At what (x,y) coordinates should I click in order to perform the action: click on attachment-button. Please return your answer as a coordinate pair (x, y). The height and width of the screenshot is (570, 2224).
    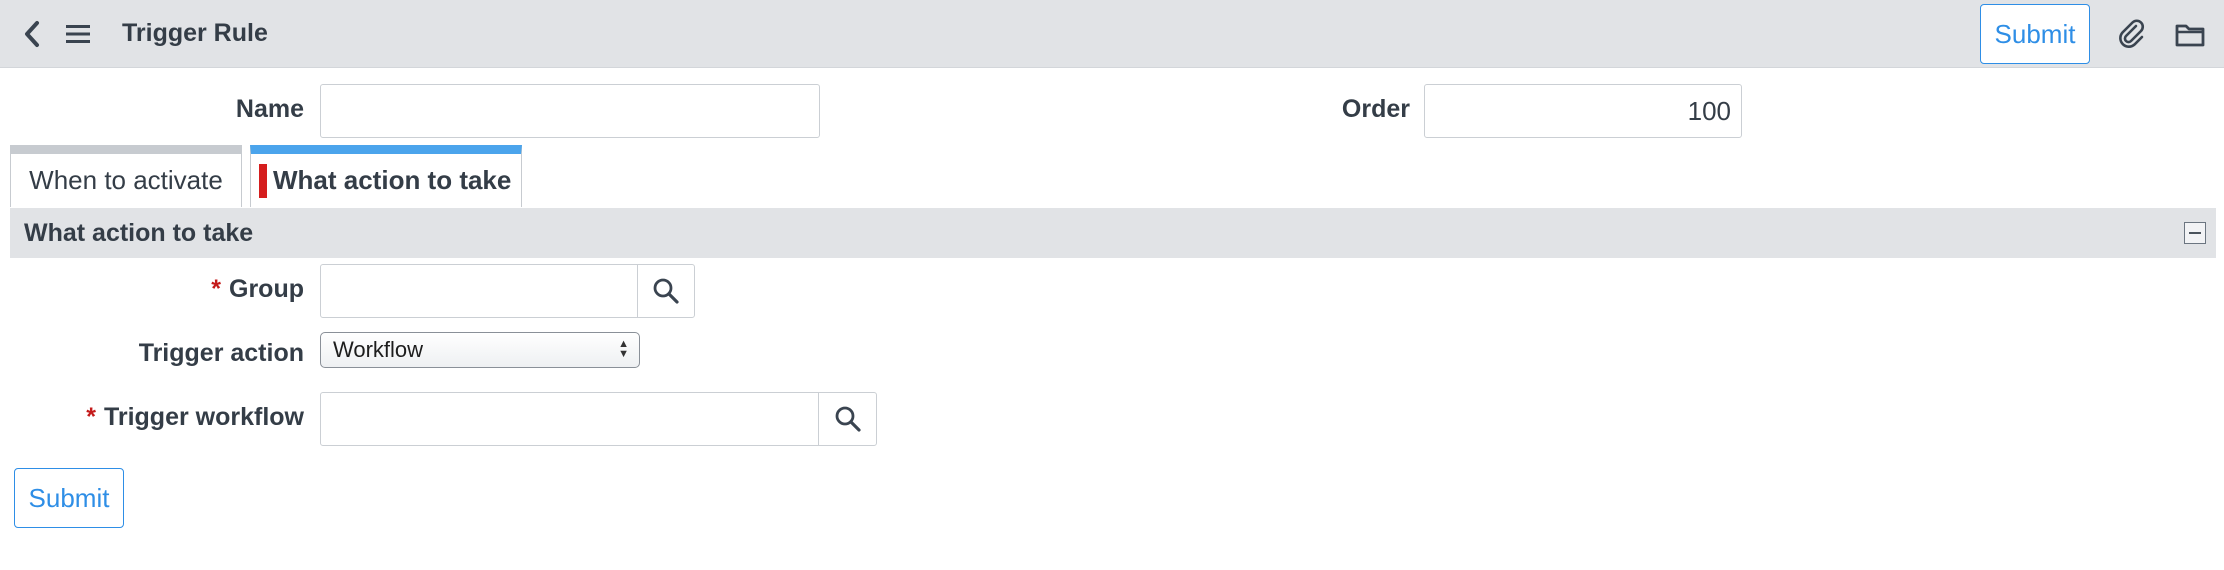
    Looking at the image, I should click on (2132, 34).